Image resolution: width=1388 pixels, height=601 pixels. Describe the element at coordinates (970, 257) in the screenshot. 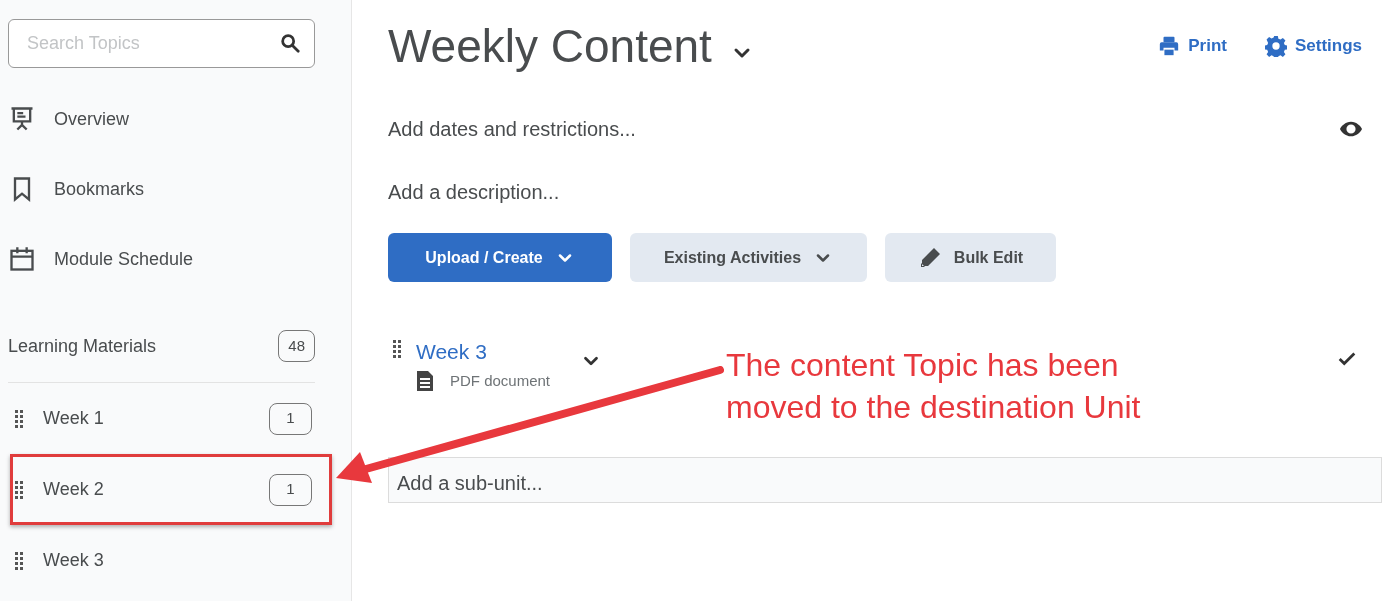

I see `bulk-edit-button: Bulk Edit` at that location.